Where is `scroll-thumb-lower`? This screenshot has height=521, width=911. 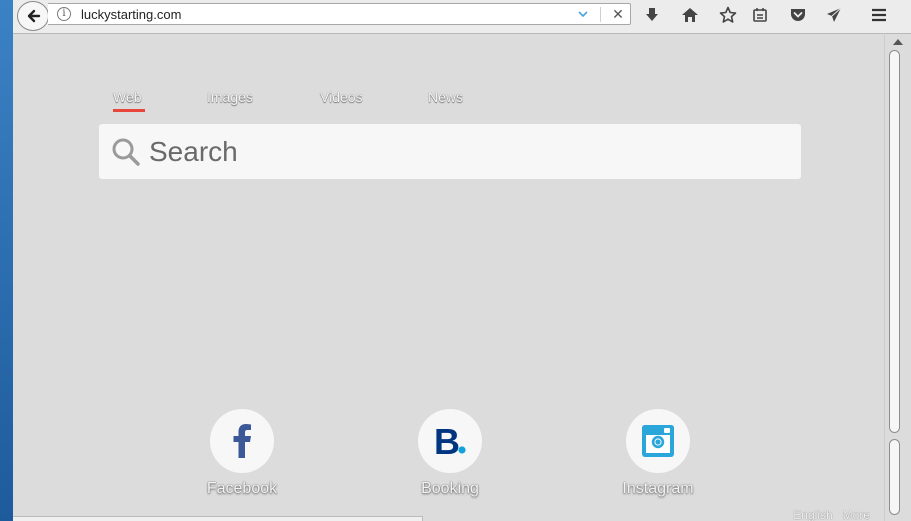
scroll-thumb-lower is located at coordinates (894, 477).